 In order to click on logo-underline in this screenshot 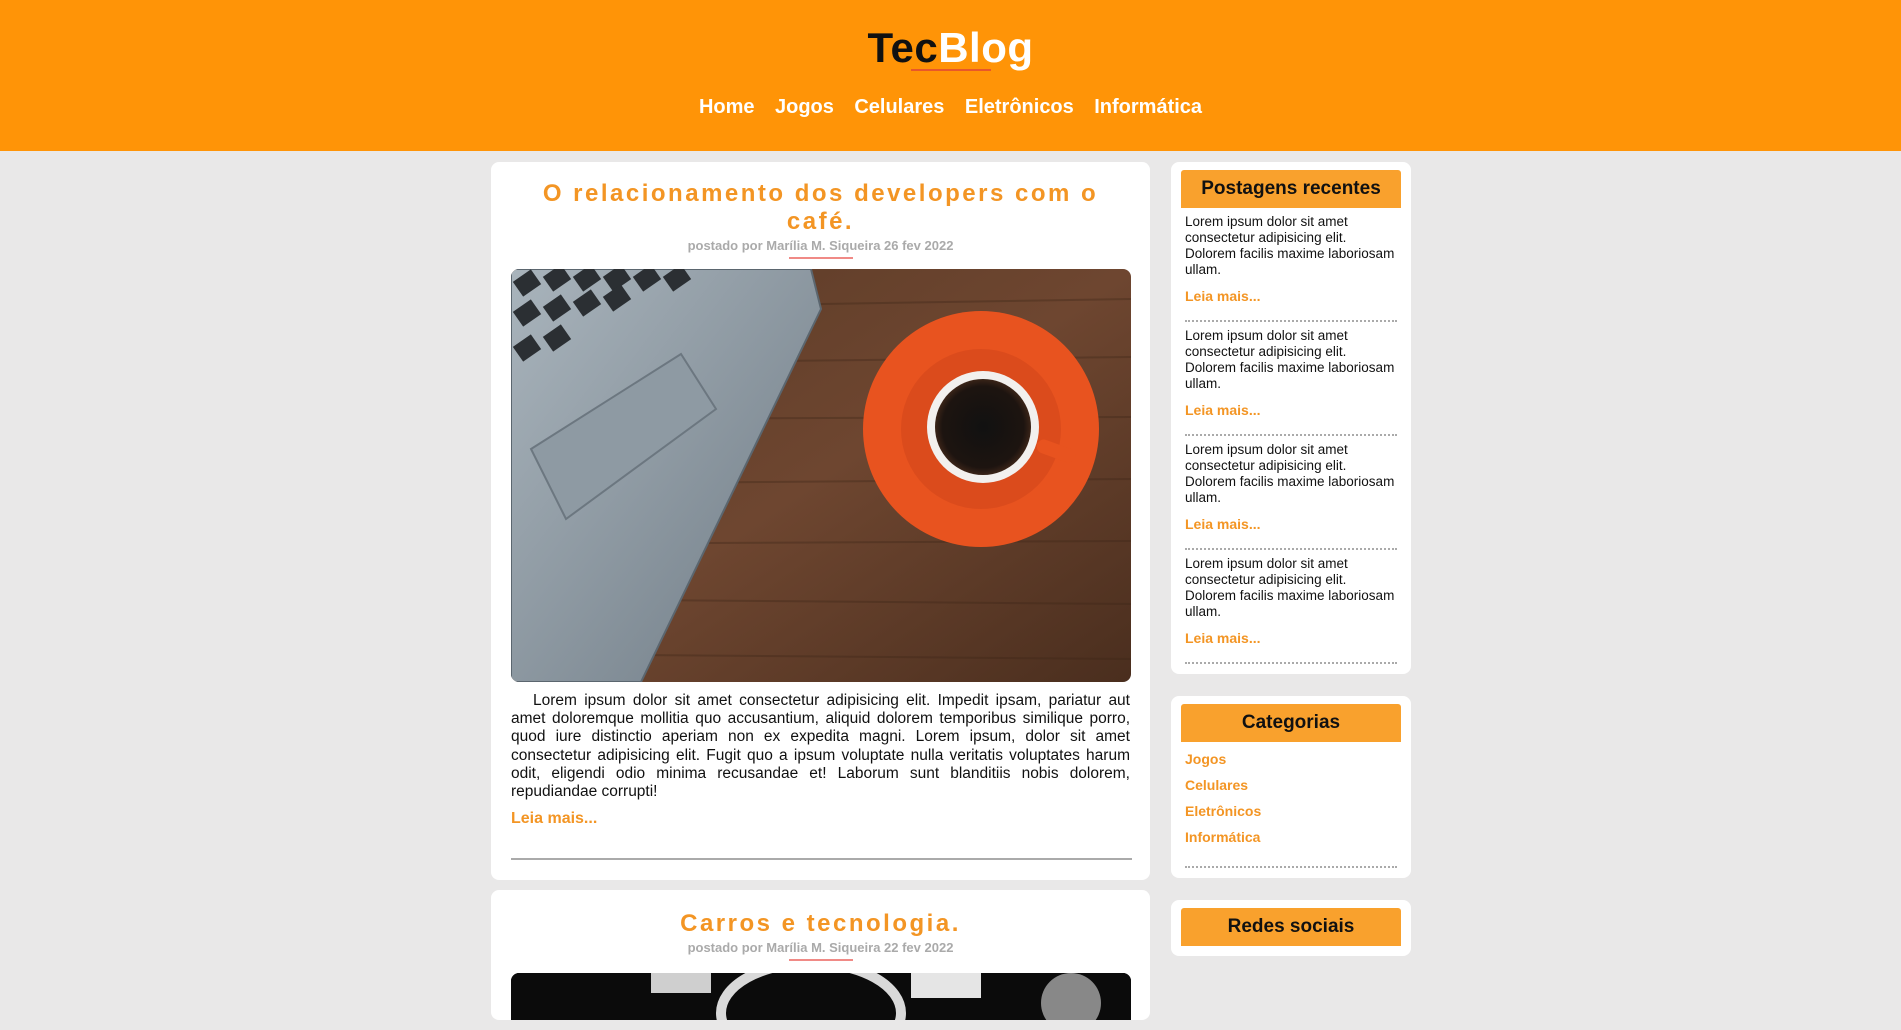, I will do `click(951, 70)`.